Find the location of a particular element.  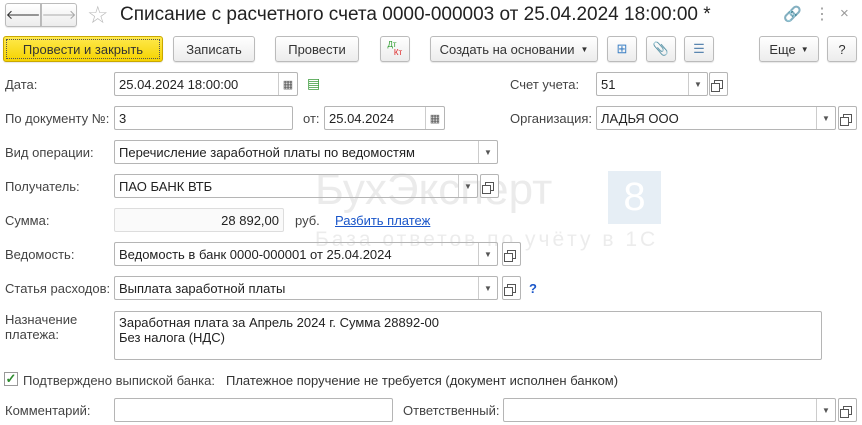

forward-button: 🡒 is located at coordinates (59, 15).